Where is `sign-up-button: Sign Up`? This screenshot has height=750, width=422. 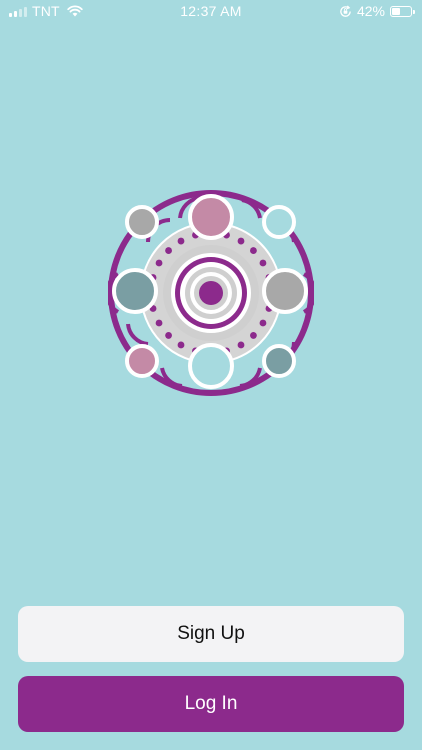 sign-up-button: Sign Up is located at coordinates (211, 634).